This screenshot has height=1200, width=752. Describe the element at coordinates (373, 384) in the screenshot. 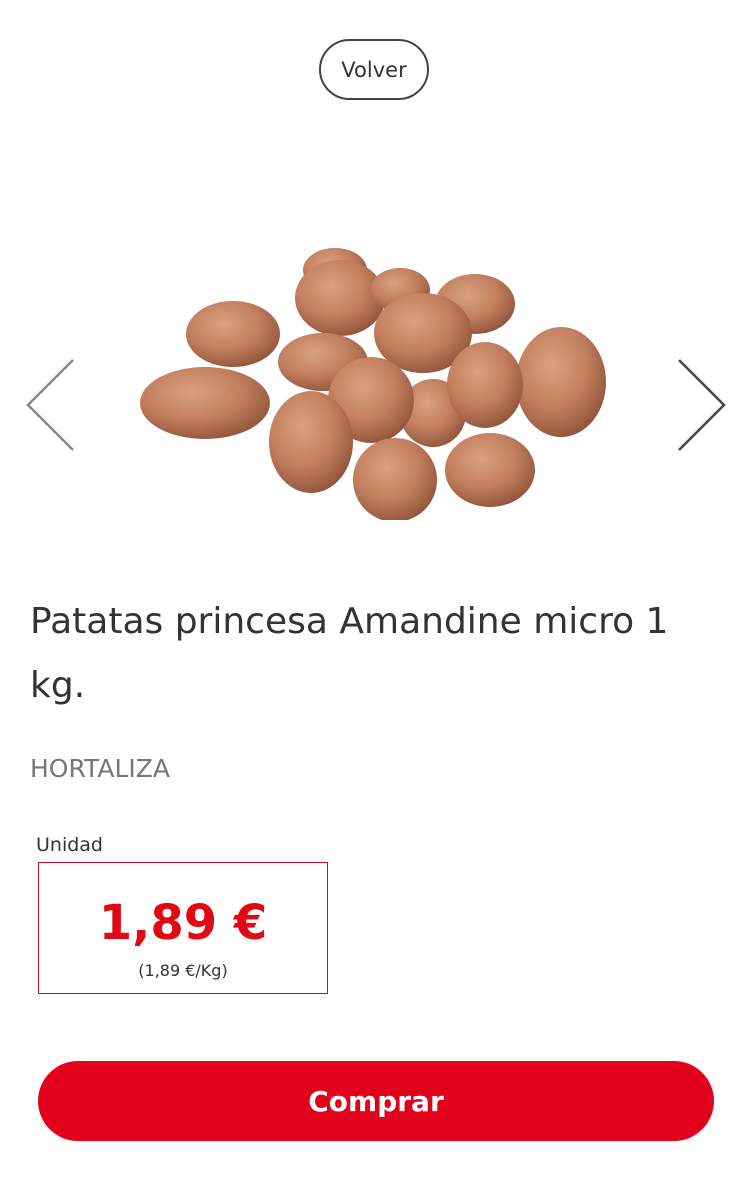

I see `product-image` at that location.